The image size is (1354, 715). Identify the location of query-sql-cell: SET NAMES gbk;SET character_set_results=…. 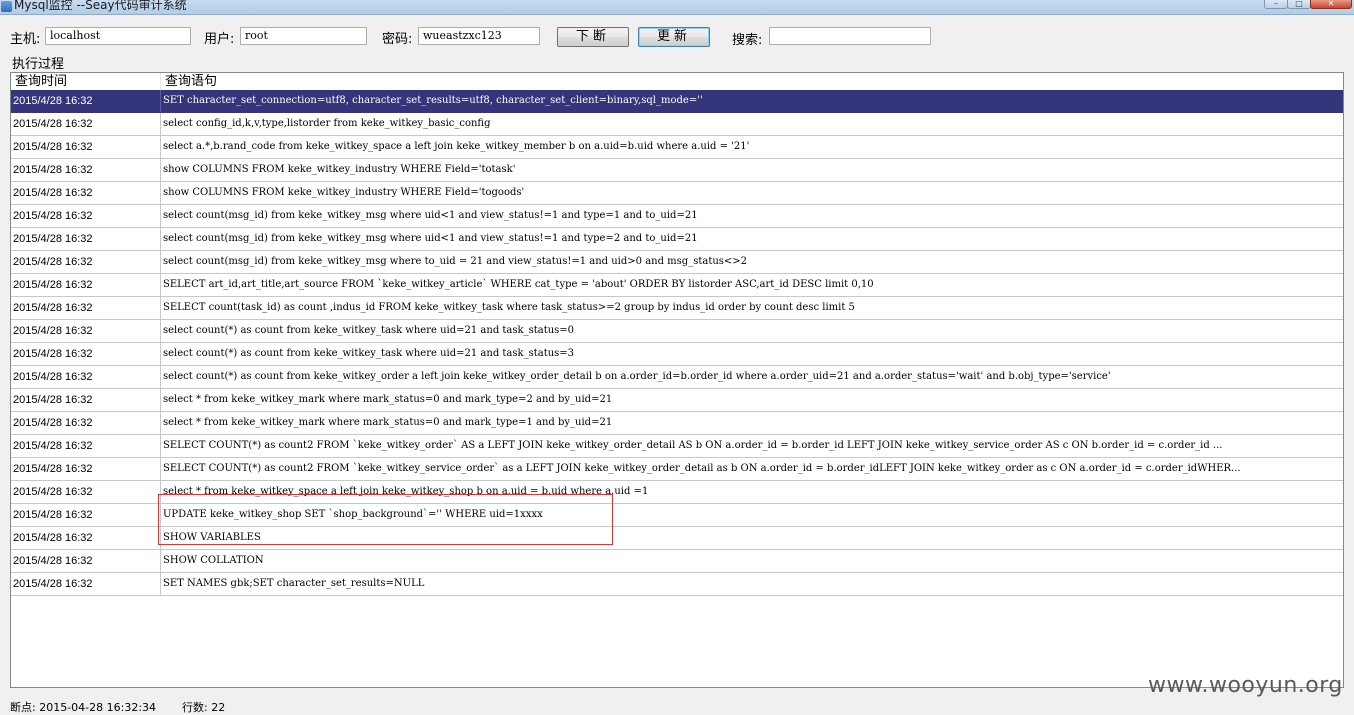
(294, 583).